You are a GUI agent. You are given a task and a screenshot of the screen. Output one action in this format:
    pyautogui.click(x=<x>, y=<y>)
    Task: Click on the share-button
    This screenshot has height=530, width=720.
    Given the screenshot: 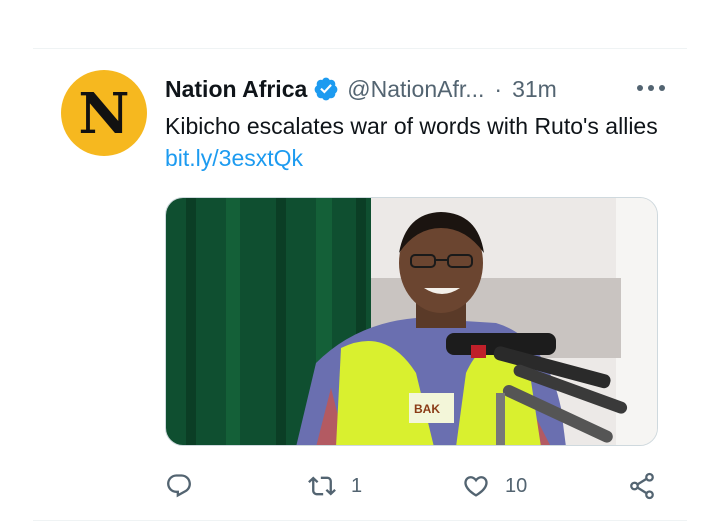 What is the action you would take?
    pyautogui.click(x=642, y=486)
    